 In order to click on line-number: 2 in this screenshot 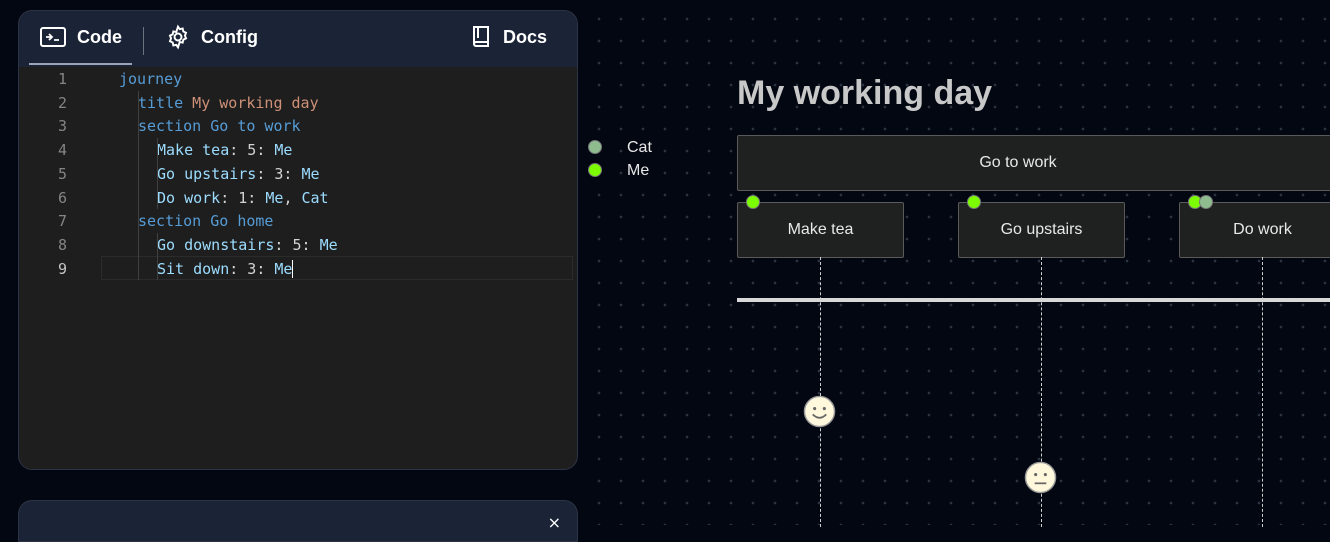, I will do `click(62, 102)`.